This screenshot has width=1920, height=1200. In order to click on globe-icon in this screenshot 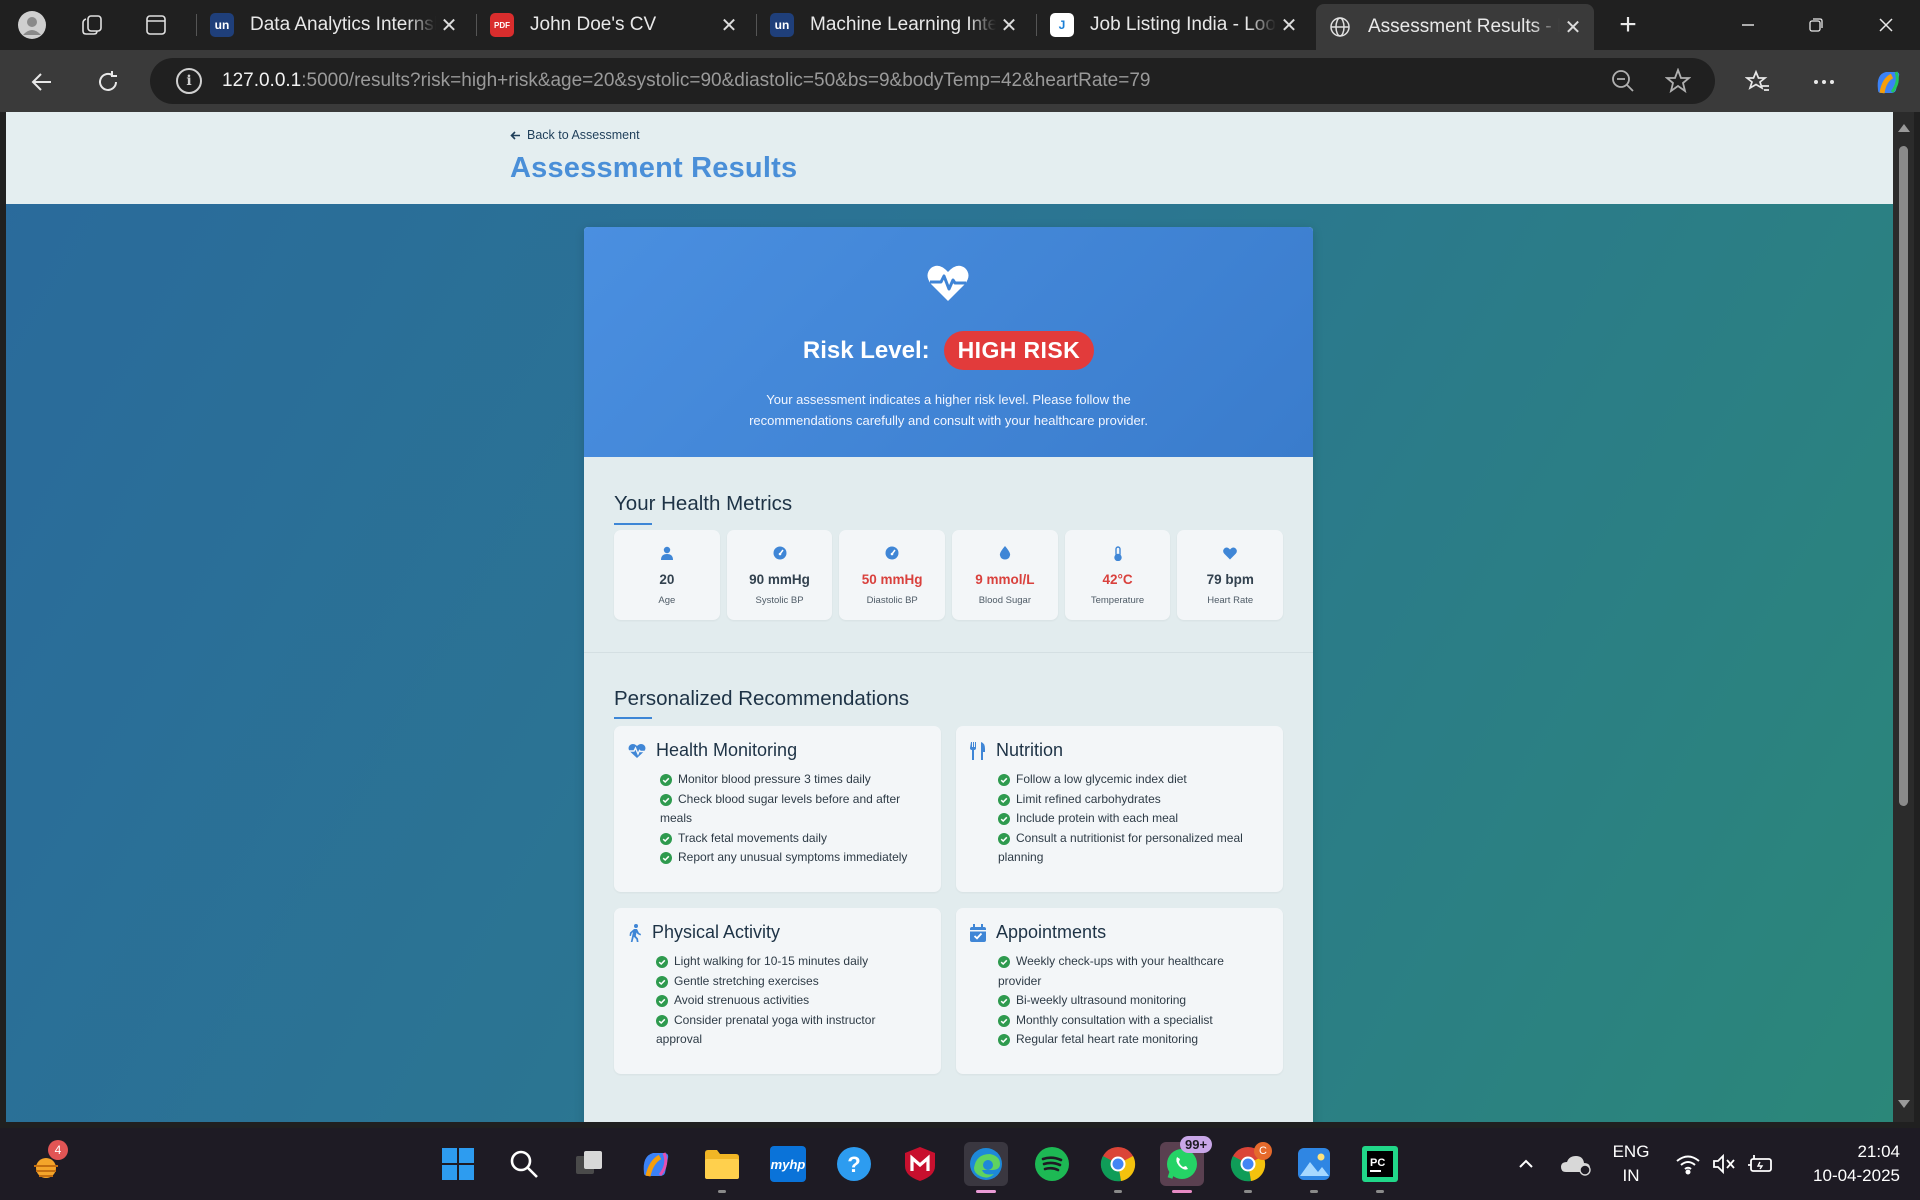, I will do `click(1340, 27)`.